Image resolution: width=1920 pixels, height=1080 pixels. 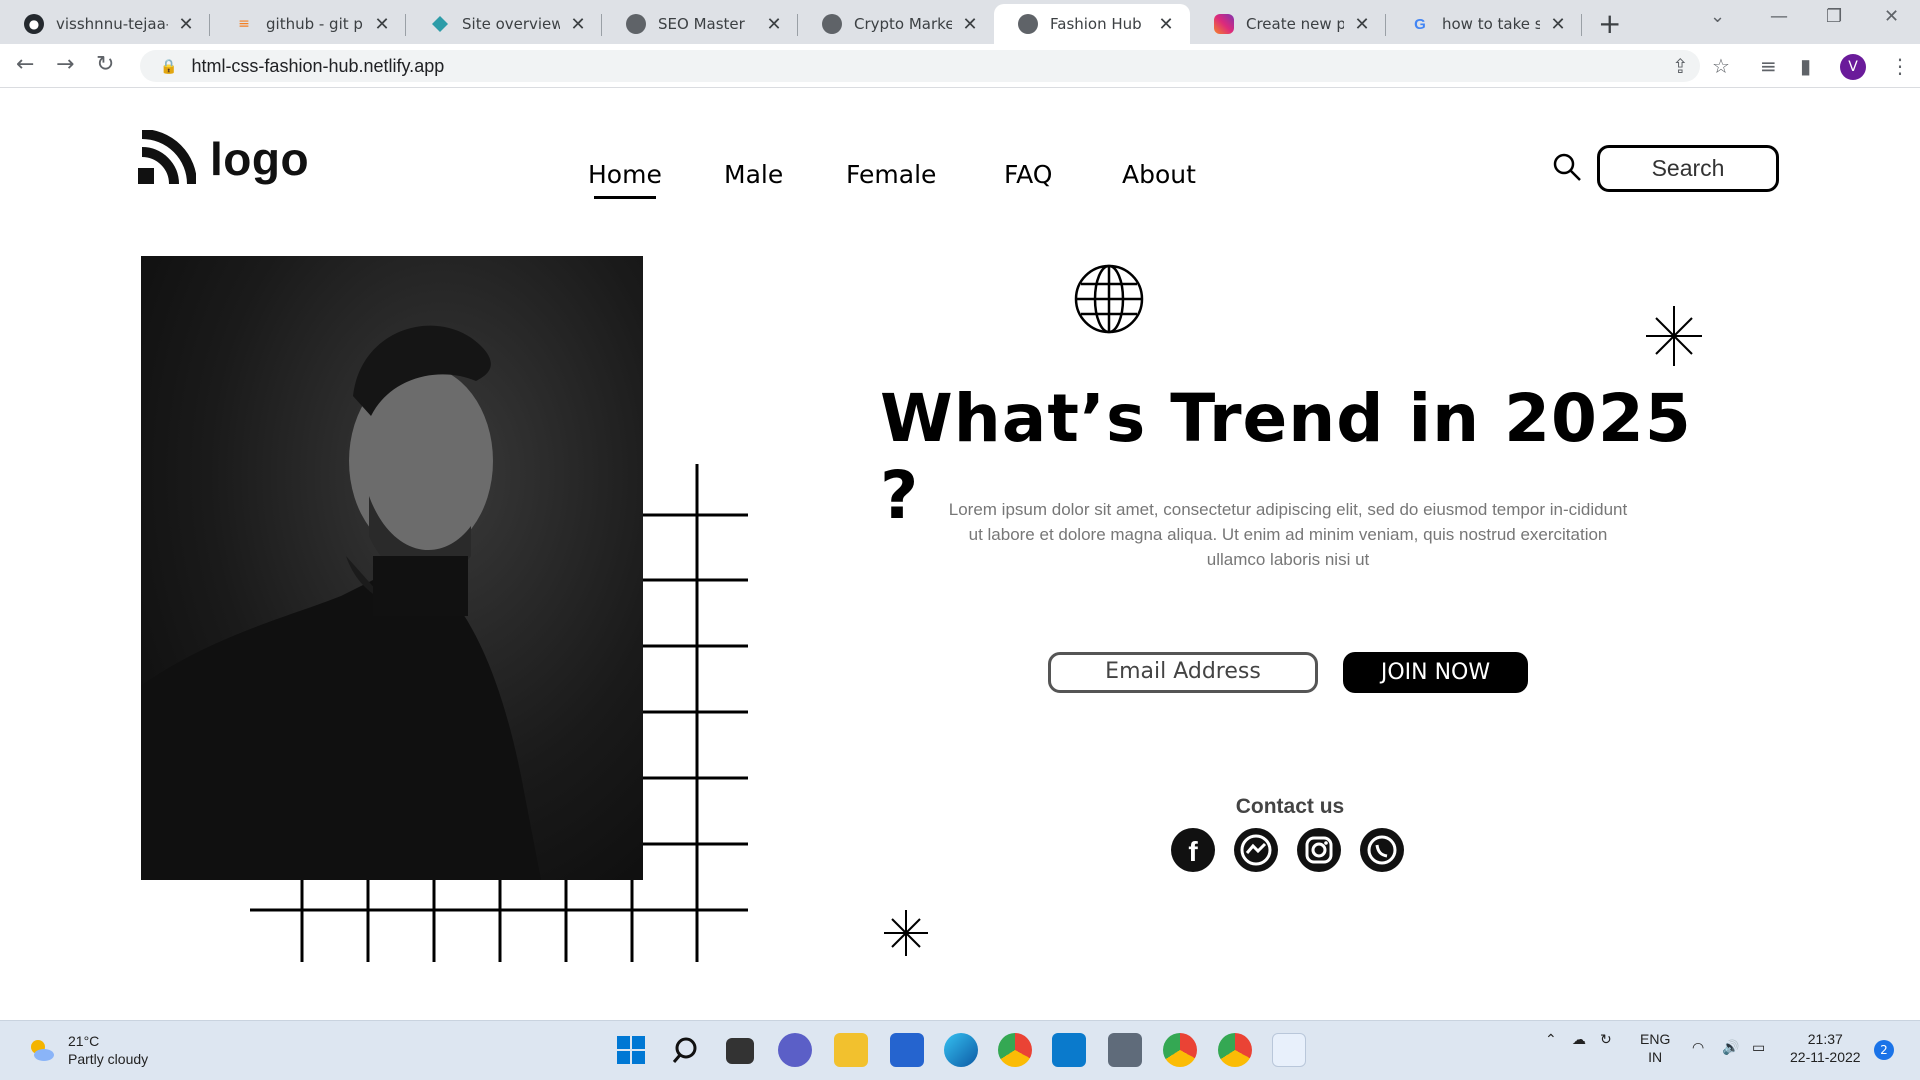 I want to click on onedrive-icon: ☁, so click(x=1579, y=1039).